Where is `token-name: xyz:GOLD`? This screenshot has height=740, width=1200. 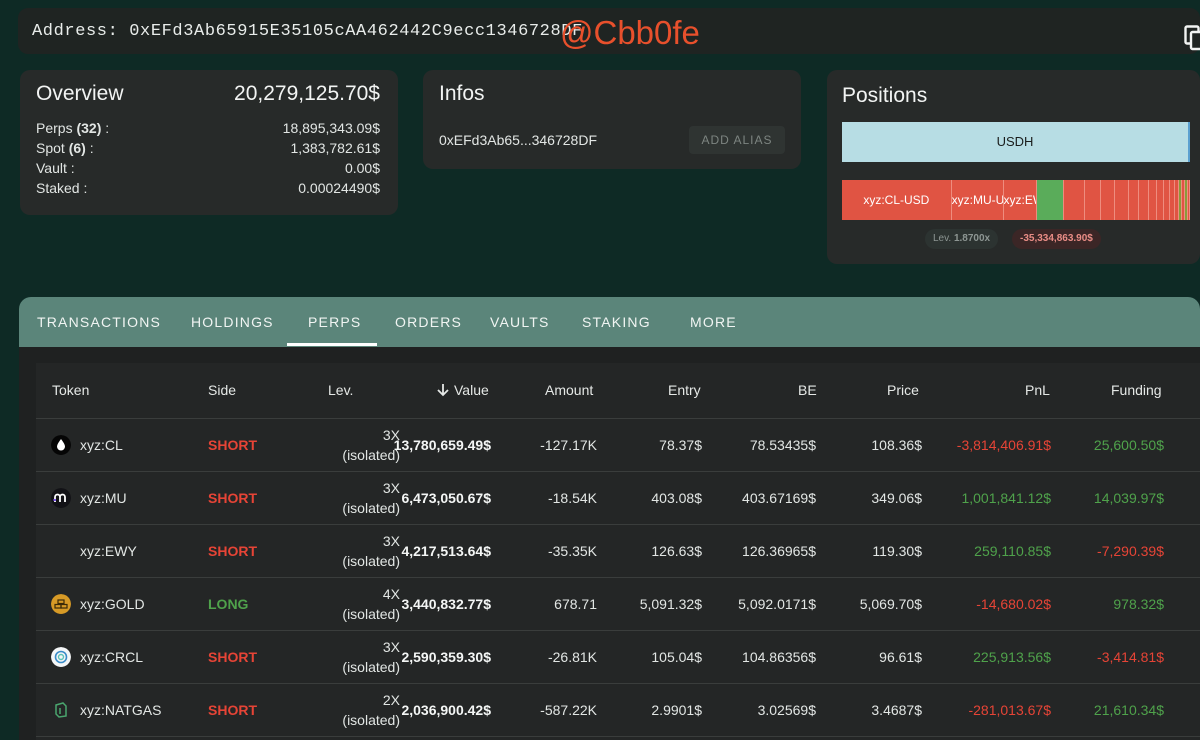
token-name: xyz:GOLD is located at coordinates (112, 604).